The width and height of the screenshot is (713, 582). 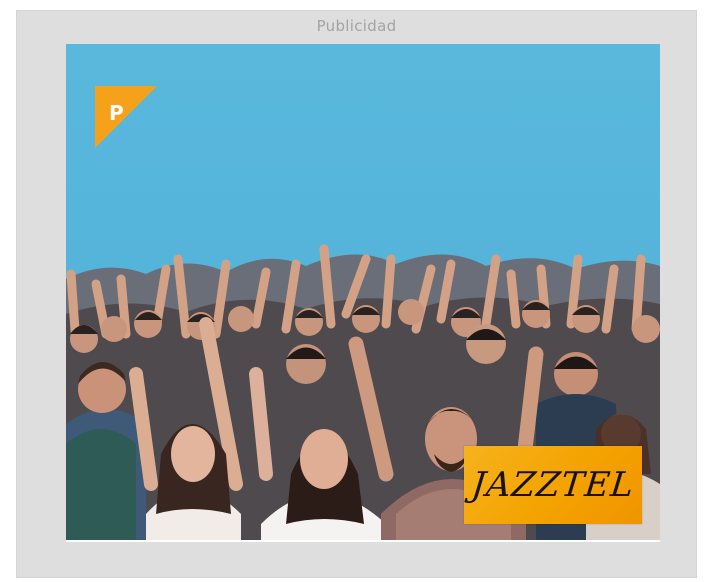 I want to click on brand-corner-badge: P, so click(x=126, y=117).